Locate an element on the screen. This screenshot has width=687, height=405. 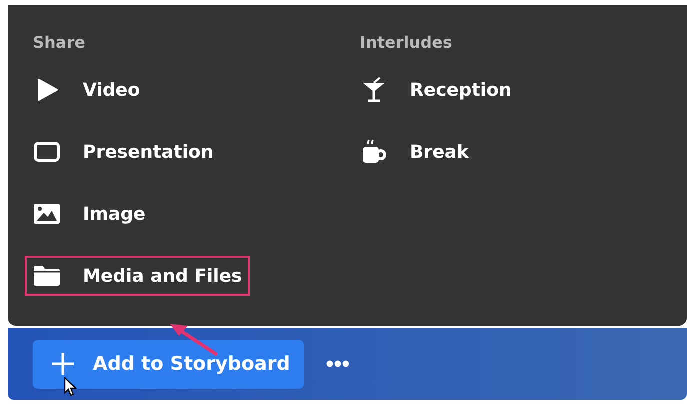
menu-item: Video is located at coordinates (86, 90).